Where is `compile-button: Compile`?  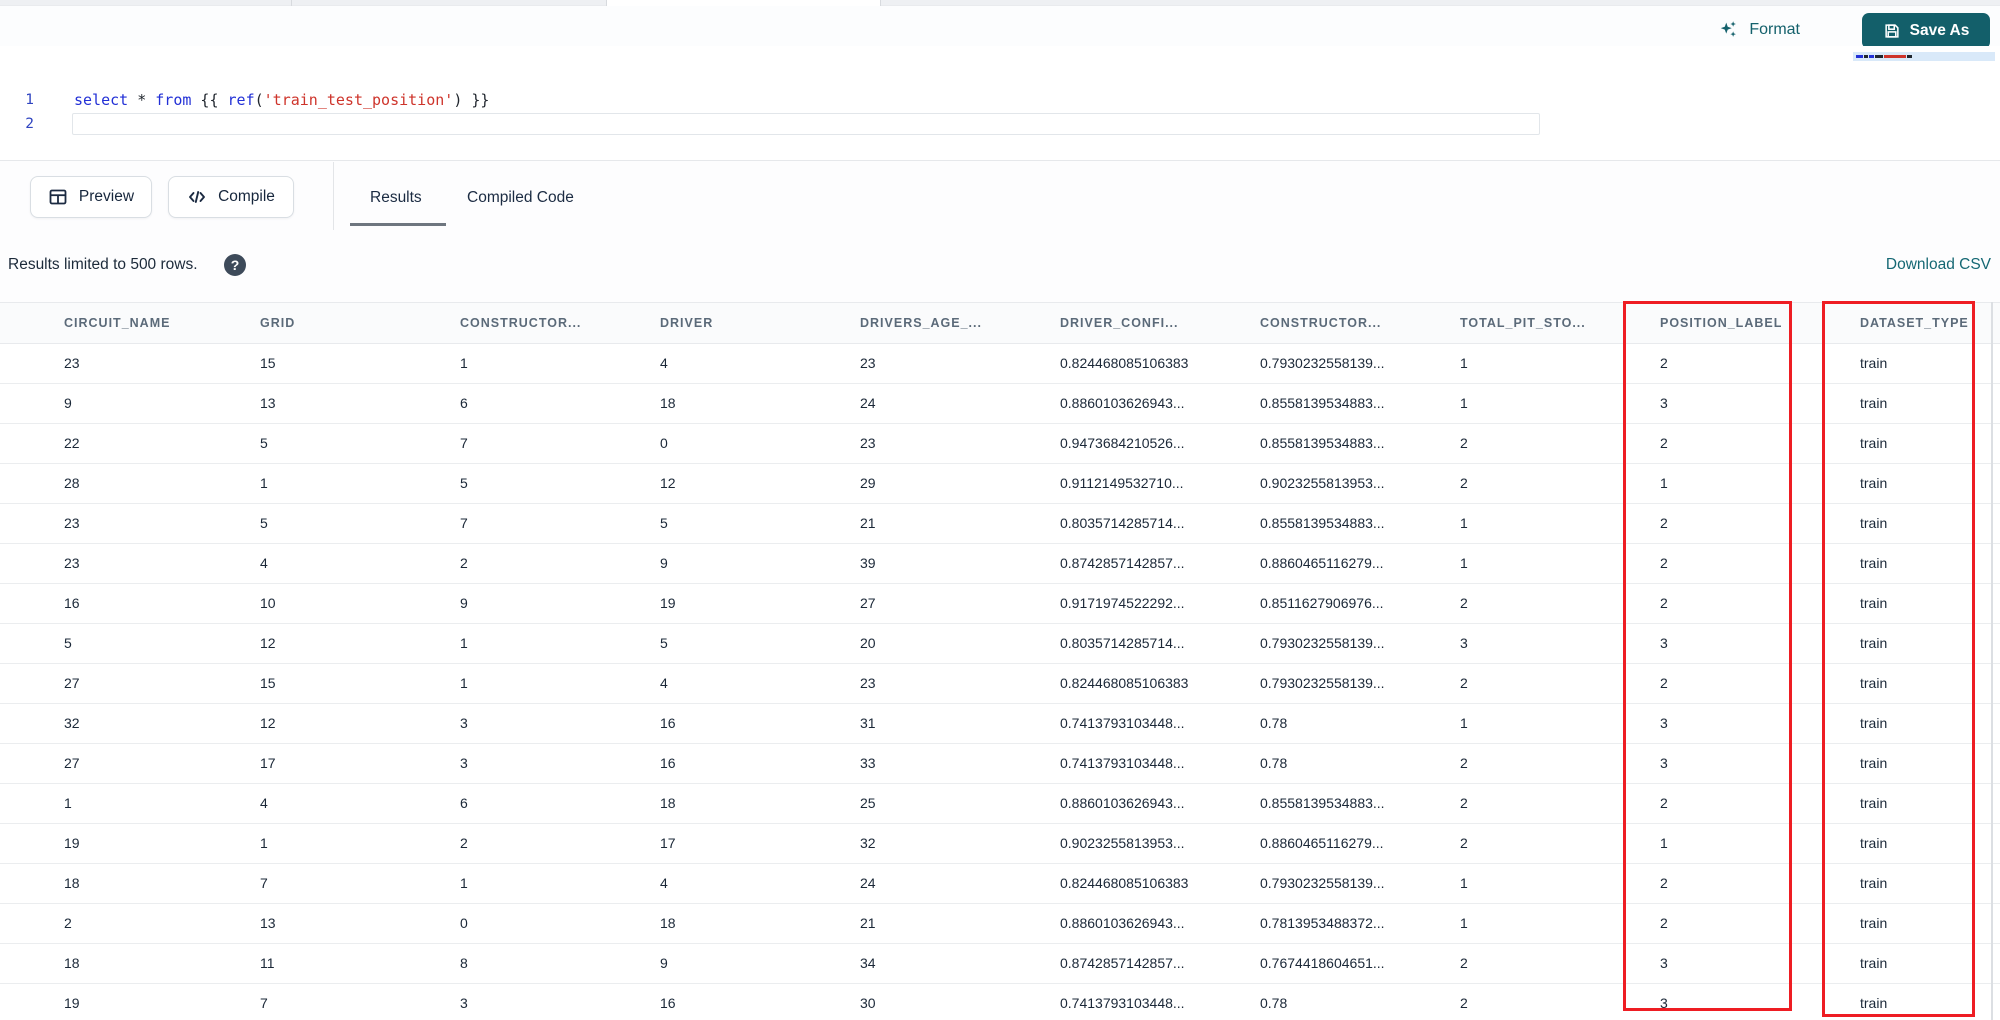
compile-button: Compile is located at coordinates (231, 197).